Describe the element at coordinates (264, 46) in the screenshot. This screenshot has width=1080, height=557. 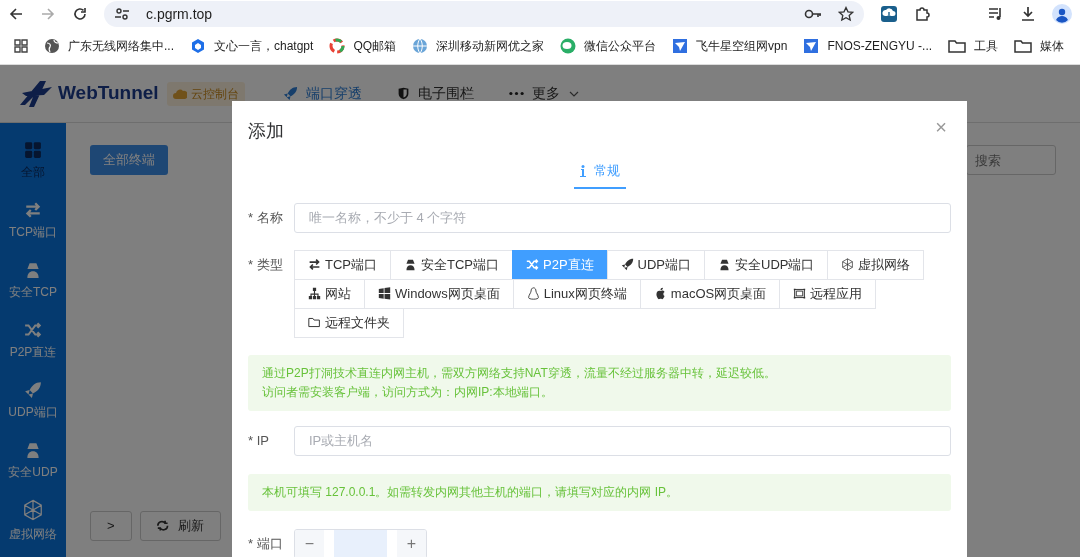
I see `bookmark-link: 文心一言，chatgpt` at that location.